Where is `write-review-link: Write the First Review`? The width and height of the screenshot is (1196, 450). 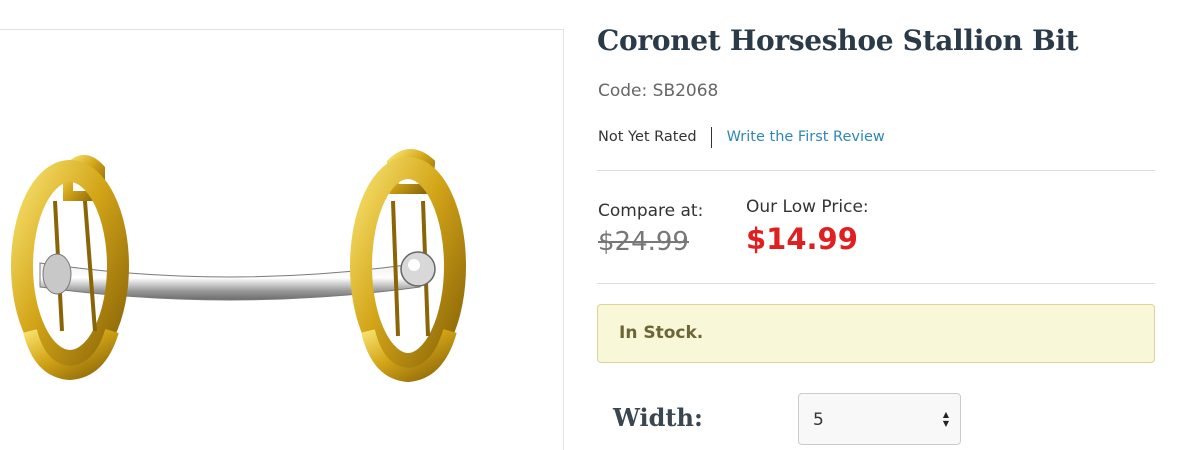 write-review-link: Write the First Review is located at coordinates (806, 137).